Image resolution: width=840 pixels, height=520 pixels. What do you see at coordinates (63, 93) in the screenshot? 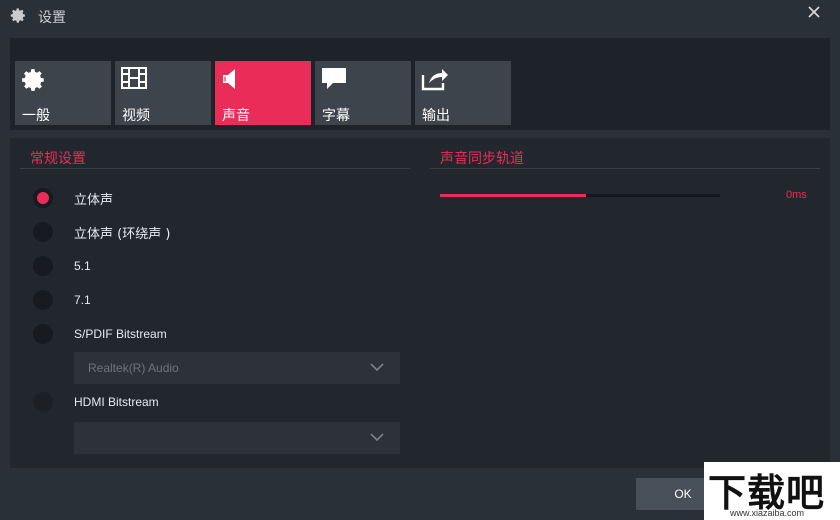
I see `tab-general: 一般` at bounding box center [63, 93].